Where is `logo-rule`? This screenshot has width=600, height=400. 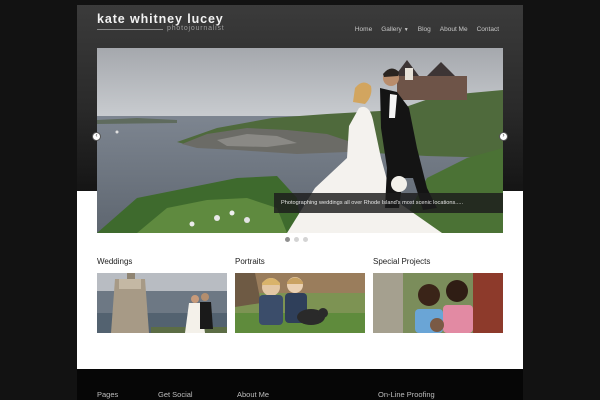 logo-rule is located at coordinates (130, 29).